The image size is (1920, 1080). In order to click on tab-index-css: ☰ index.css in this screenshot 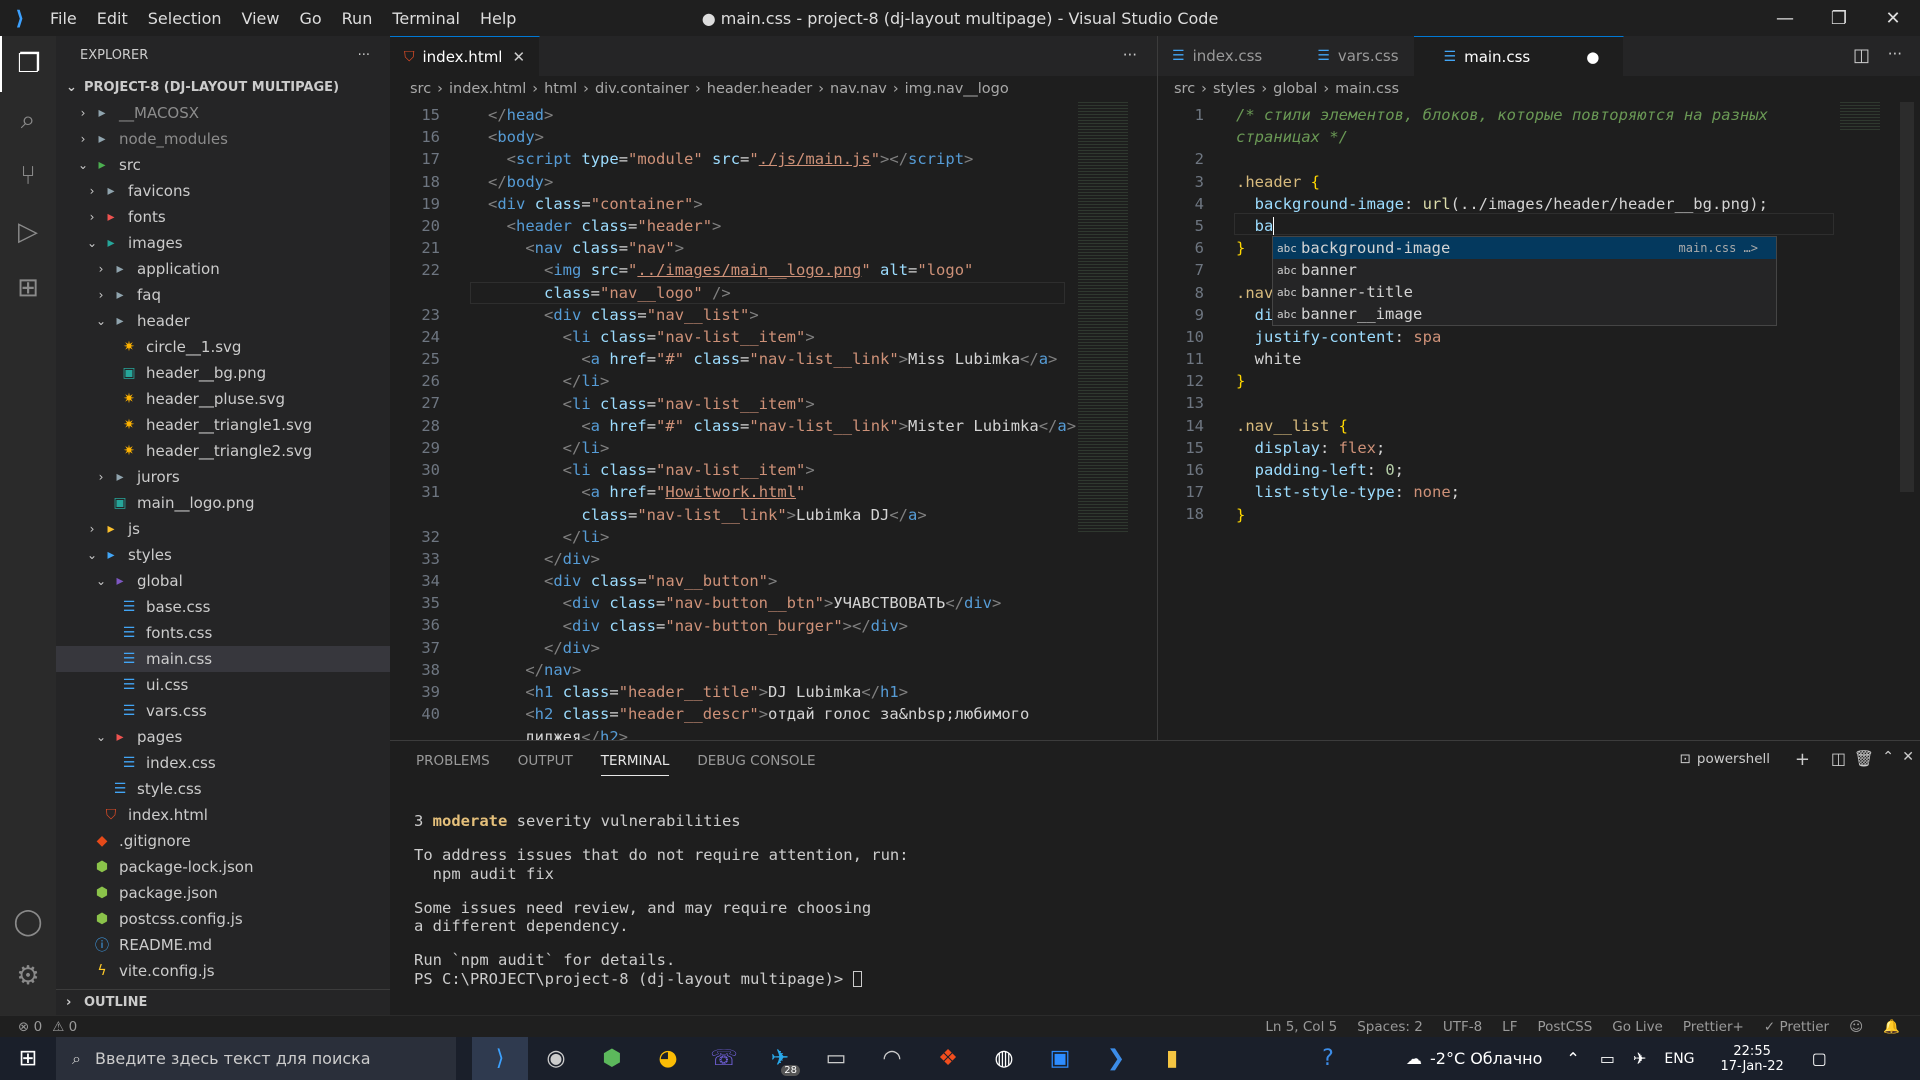, I will do `click(1218, 56)`.